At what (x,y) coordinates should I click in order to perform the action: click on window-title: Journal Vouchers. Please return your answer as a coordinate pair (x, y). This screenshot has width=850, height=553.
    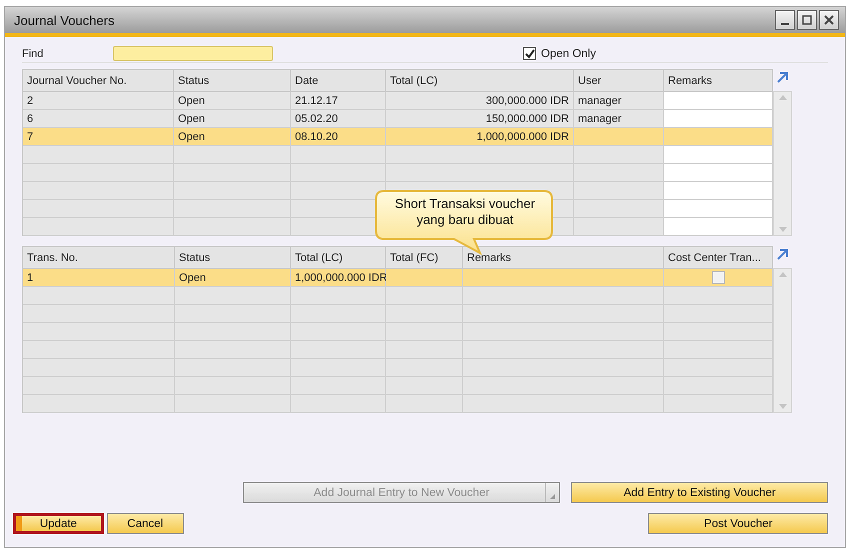
    Looking at the image, I should click on (64, 20).